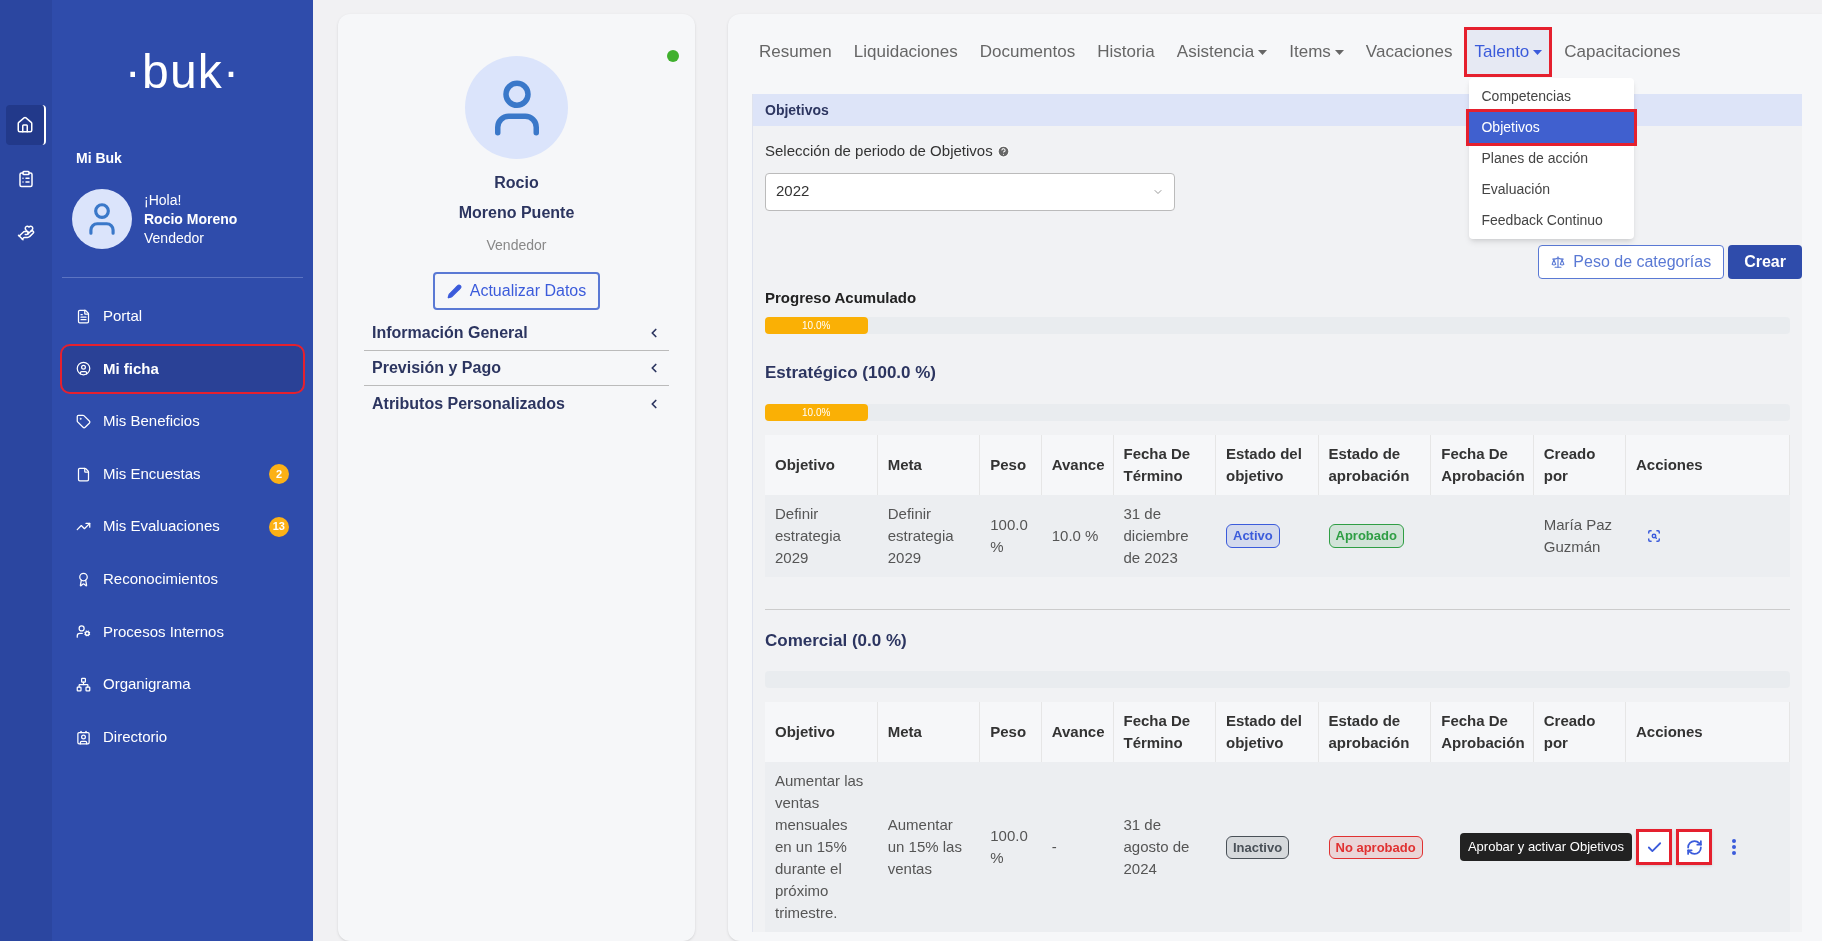  Describe the element at coordinates (83, 369) in the screenshot. I see `user-circle-icon` at that location.